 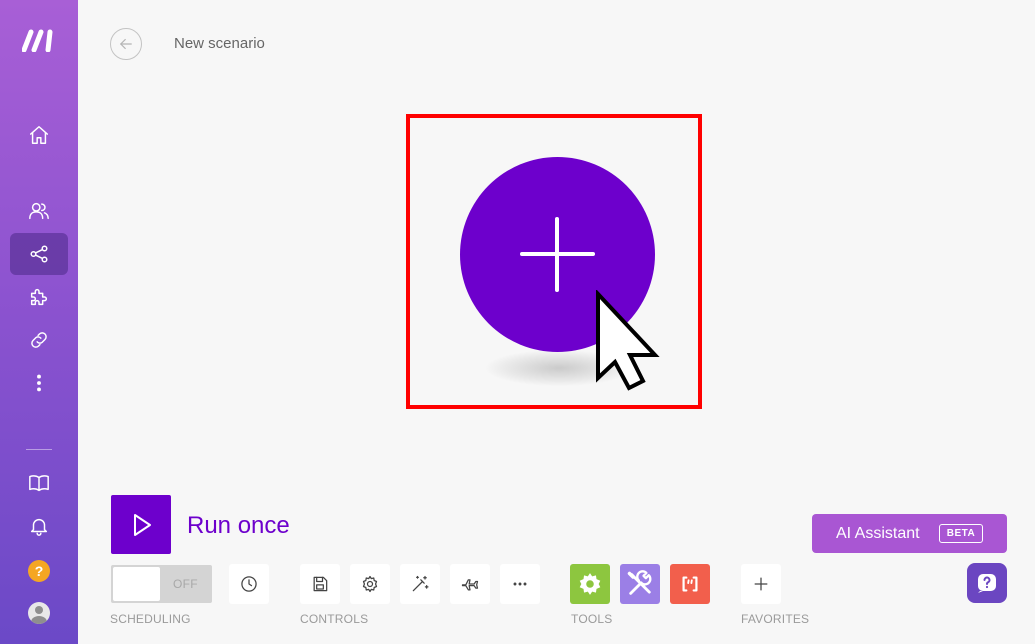 I want to click on clock-icon, so click(x=249, y=584).